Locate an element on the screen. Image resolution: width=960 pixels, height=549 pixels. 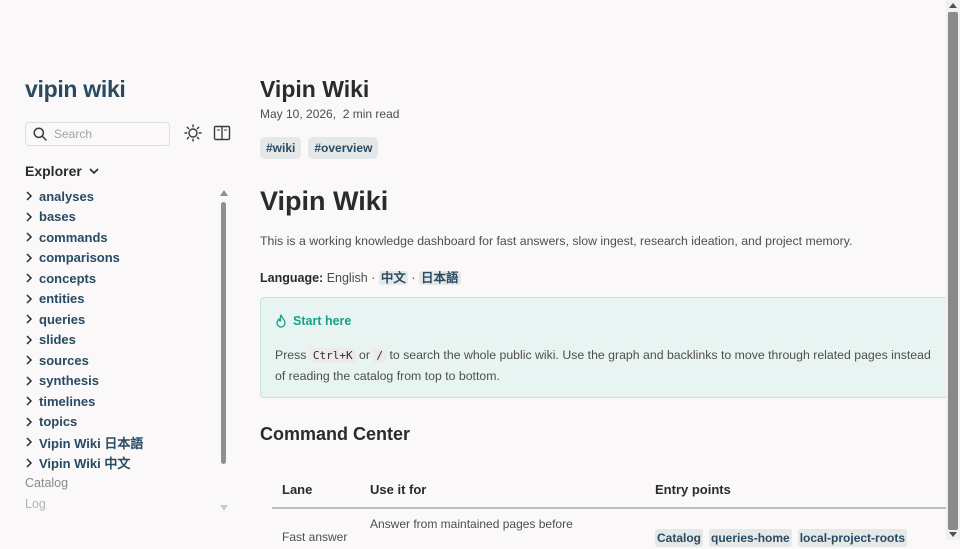
shortcut-slash: / is located at coordinates (380, 355).